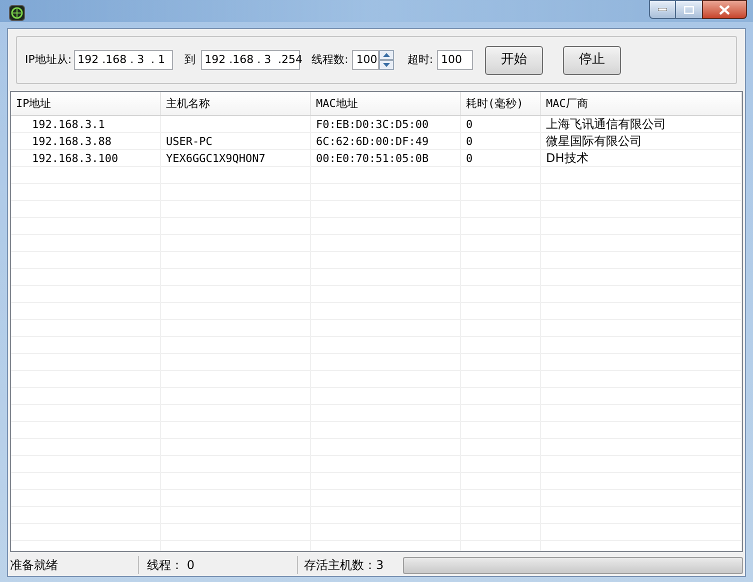 This screenshot has height=582, width=753. What do you see at coordinates (236, 103) in the screenshot?
I see `column-header: 主机名称` at bounding box center [236, 103].